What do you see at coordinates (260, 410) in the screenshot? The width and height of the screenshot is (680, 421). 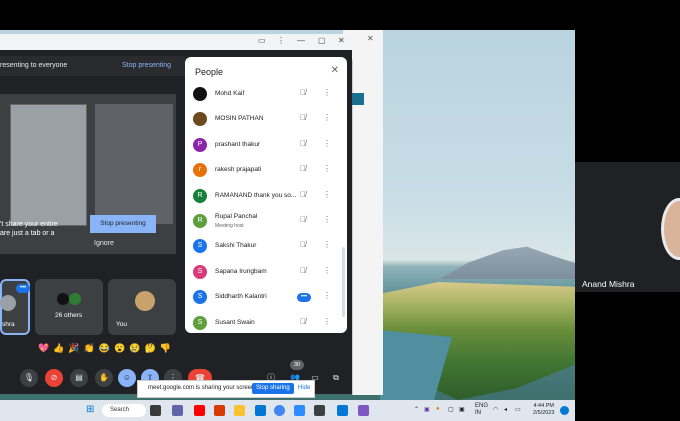 I see `edge-icon` at bounding box center [260, 410].